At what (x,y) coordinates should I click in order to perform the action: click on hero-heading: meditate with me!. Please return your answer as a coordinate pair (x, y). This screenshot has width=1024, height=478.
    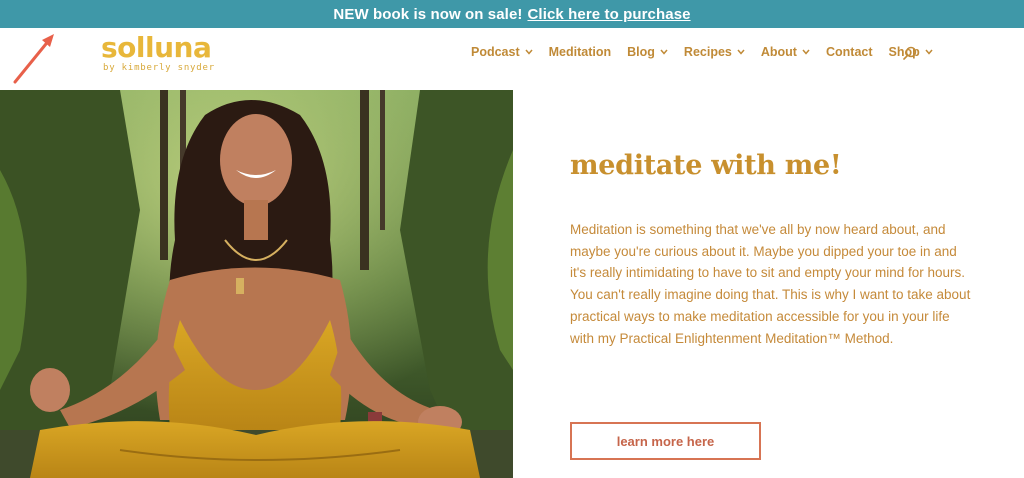
    Looking at the image, I should click on (706, 165).